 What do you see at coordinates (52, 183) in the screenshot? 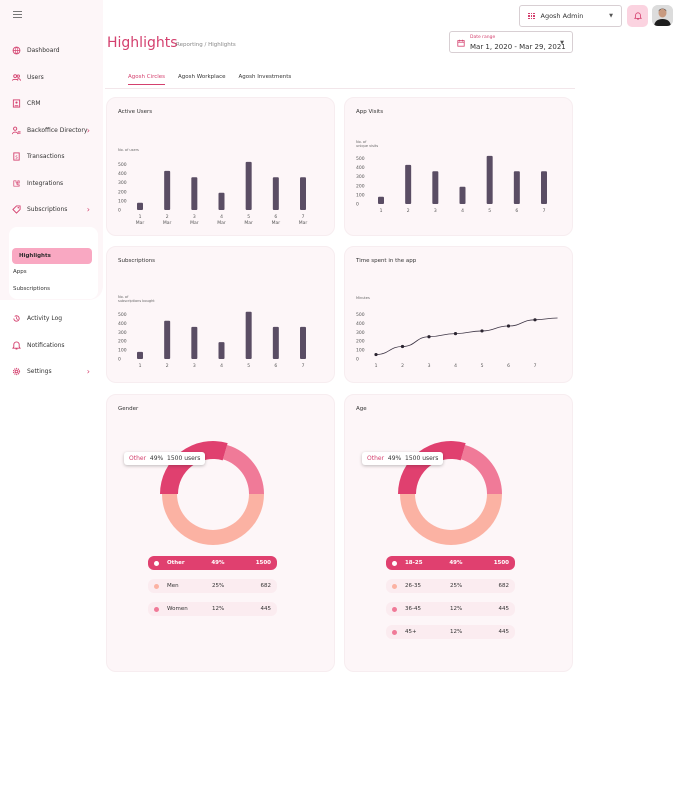
I see `sidebar-item-integrations: Integrations` at bounding box center [52, 183].